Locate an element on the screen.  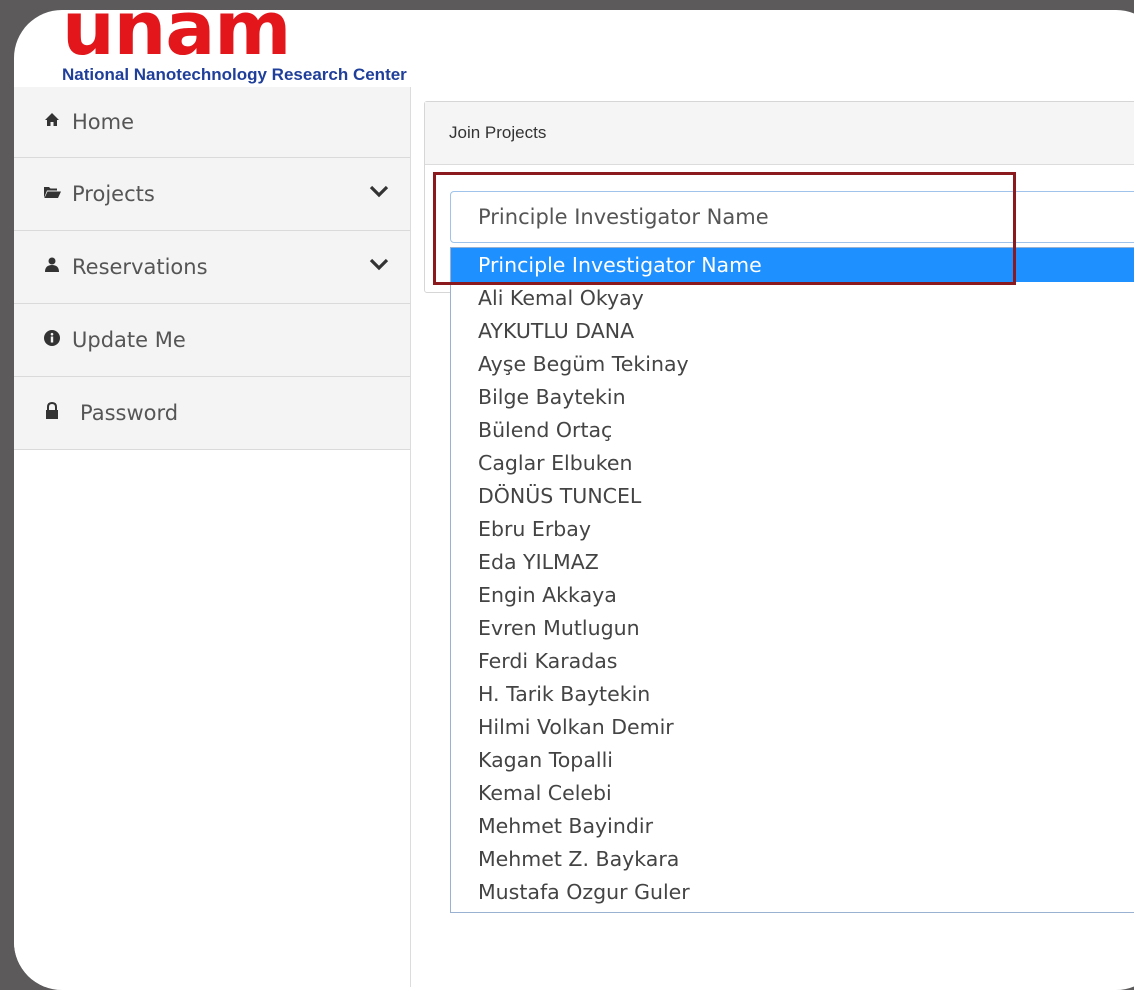
folder-open-icon is located at coordinates (52, 194).